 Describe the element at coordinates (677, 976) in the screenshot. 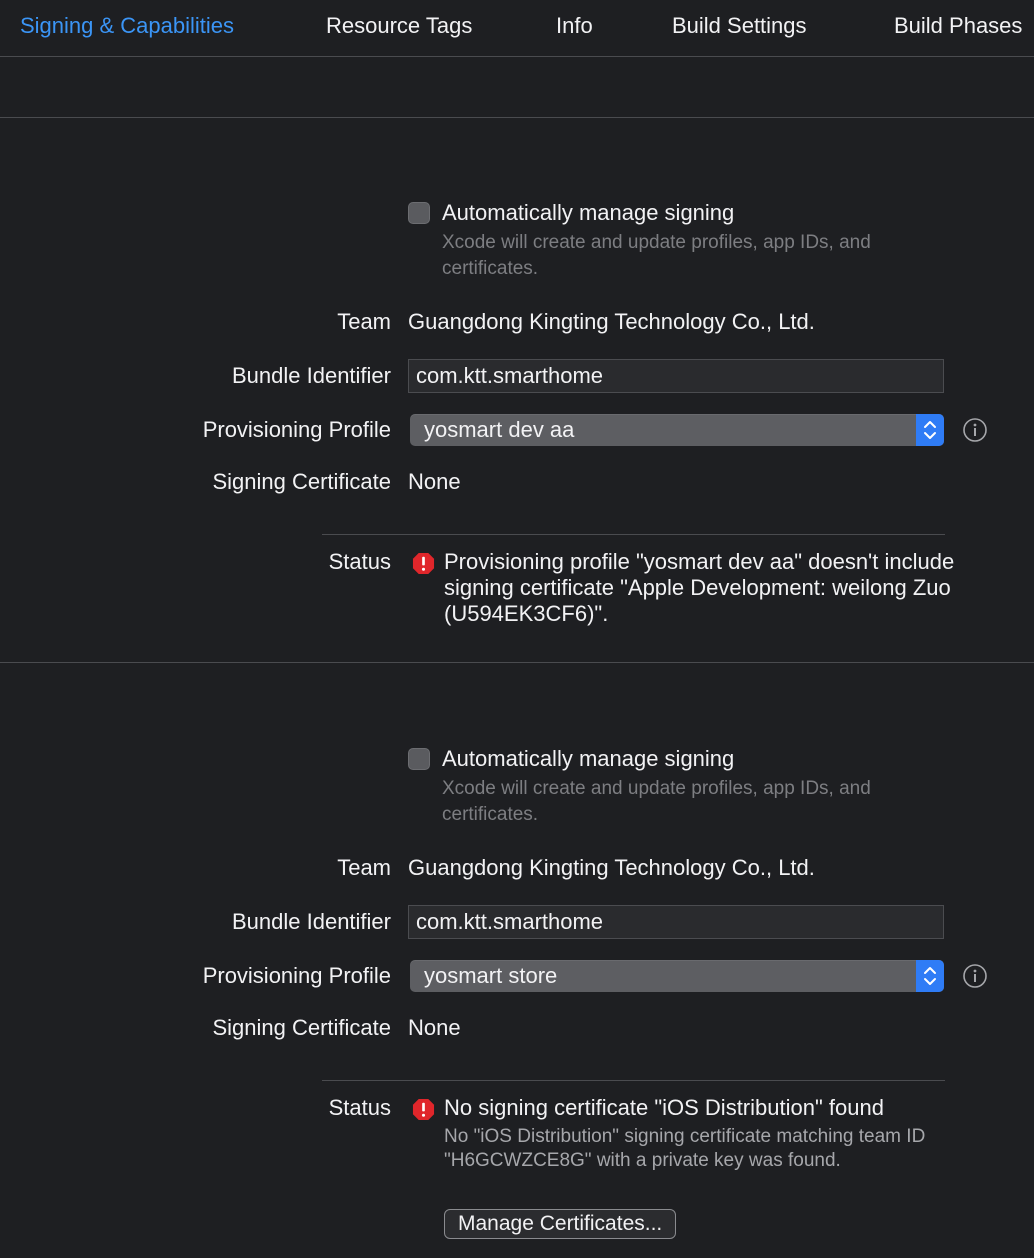

I see `provisioning-profile-popup: yosmart store` at that location.